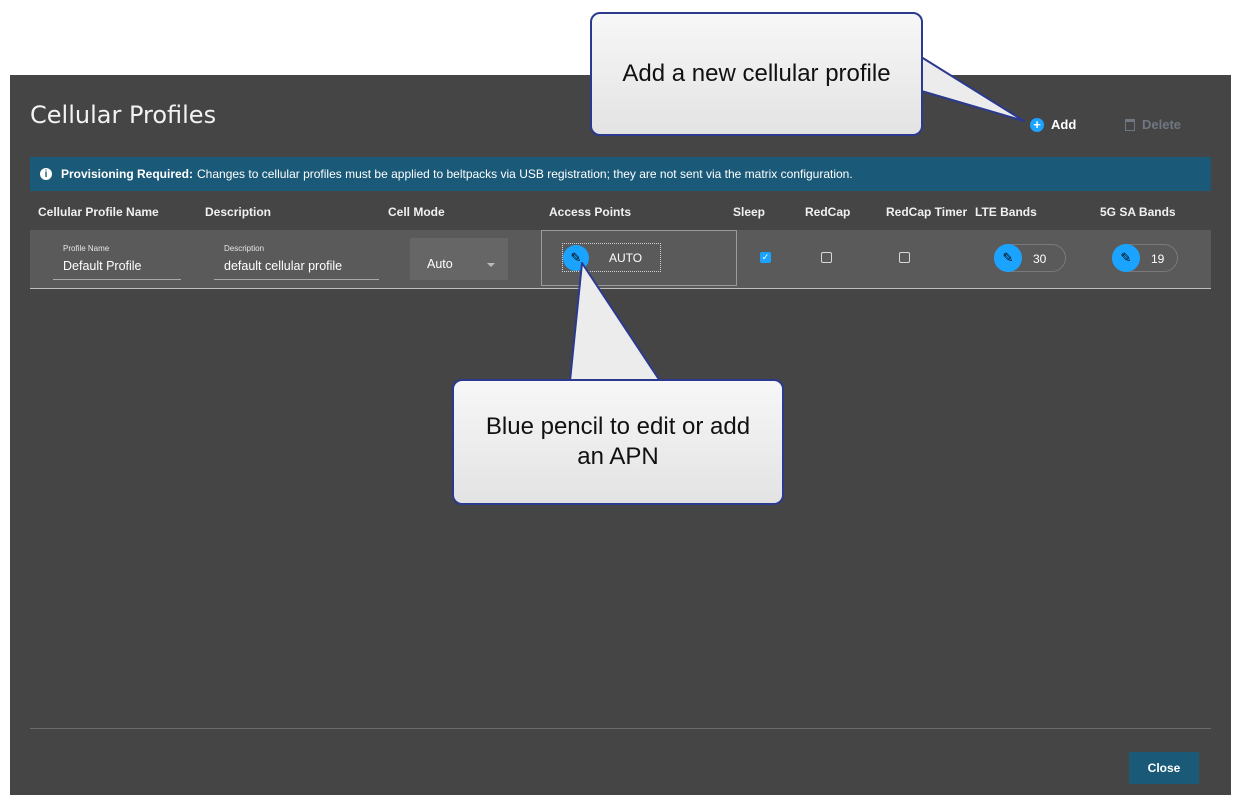 This screenshot has width=1235, height=795. I want to click on callout-add-text: Add a new cellular profile, so click(756, 73).